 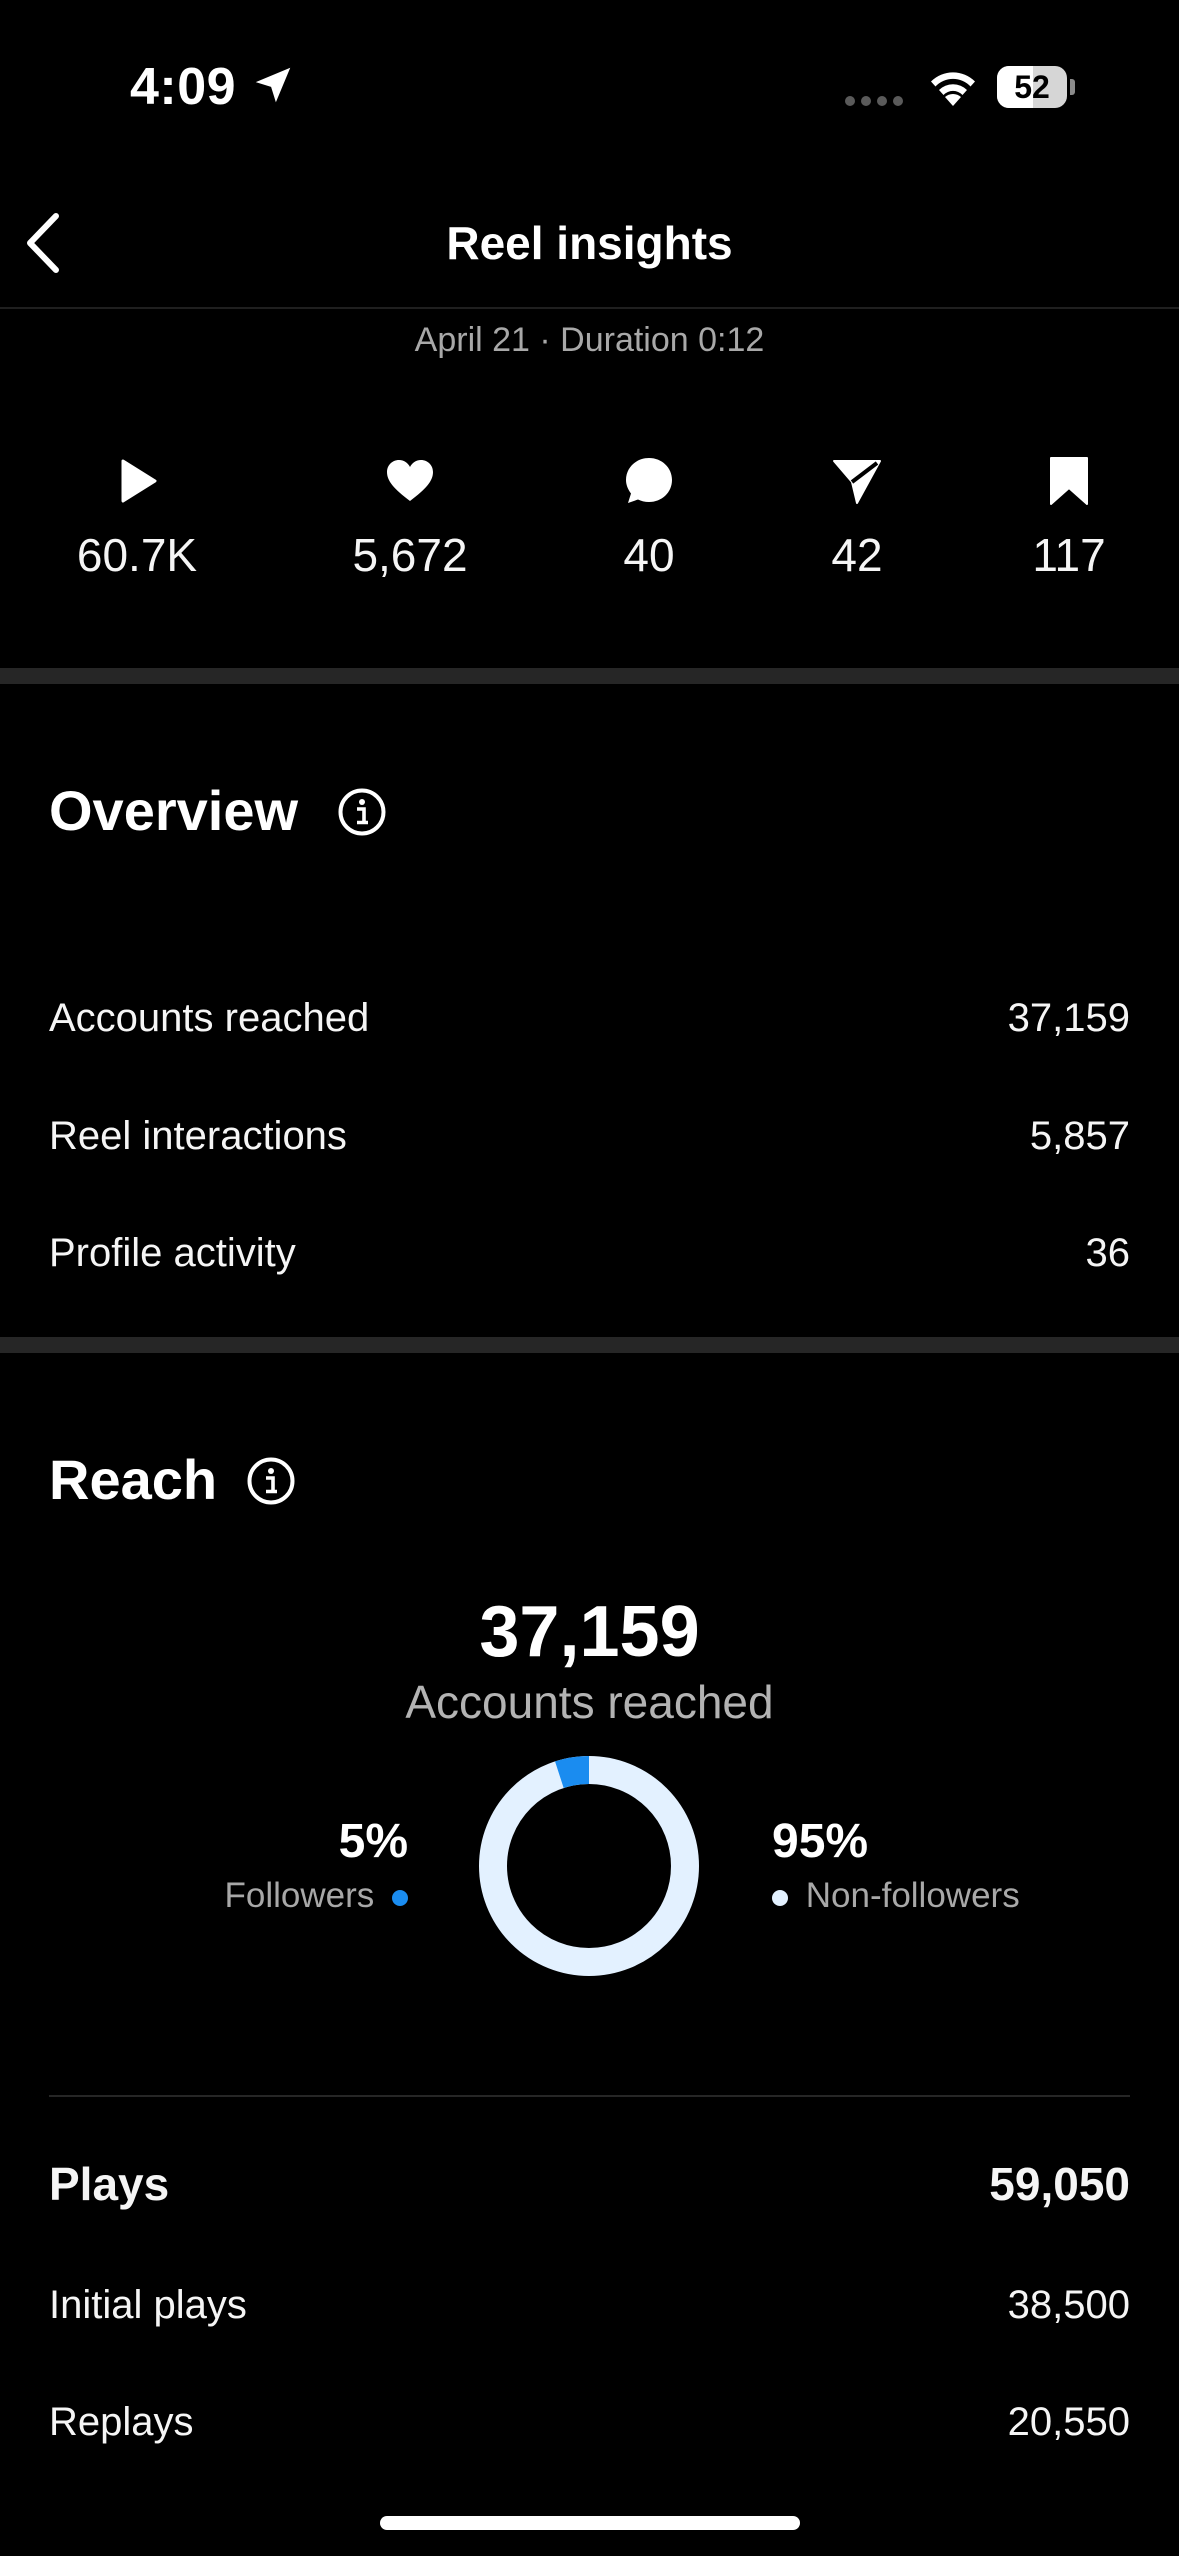 I want to click on replays-label: Replays, so click(x=121, y=2422).